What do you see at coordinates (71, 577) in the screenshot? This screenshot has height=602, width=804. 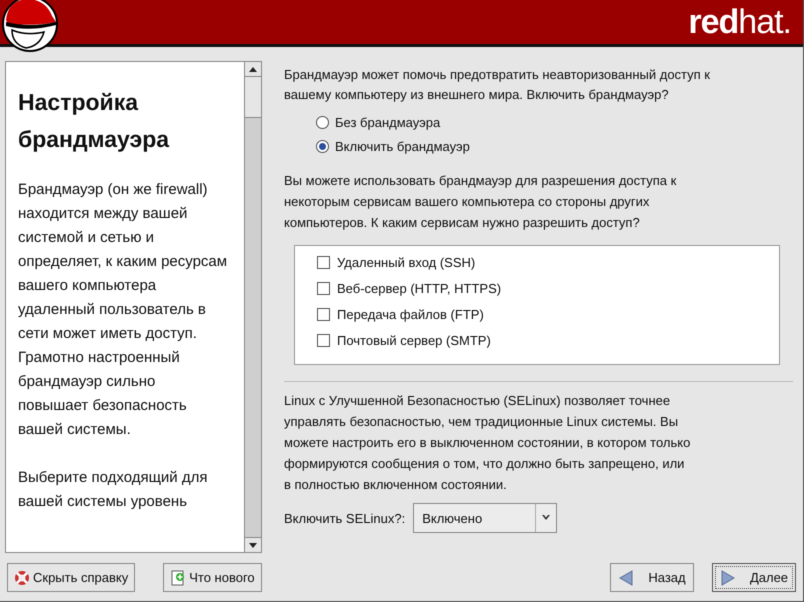 I see `hide-help-button: Скрыть справку` at bounding box center [71, 577].